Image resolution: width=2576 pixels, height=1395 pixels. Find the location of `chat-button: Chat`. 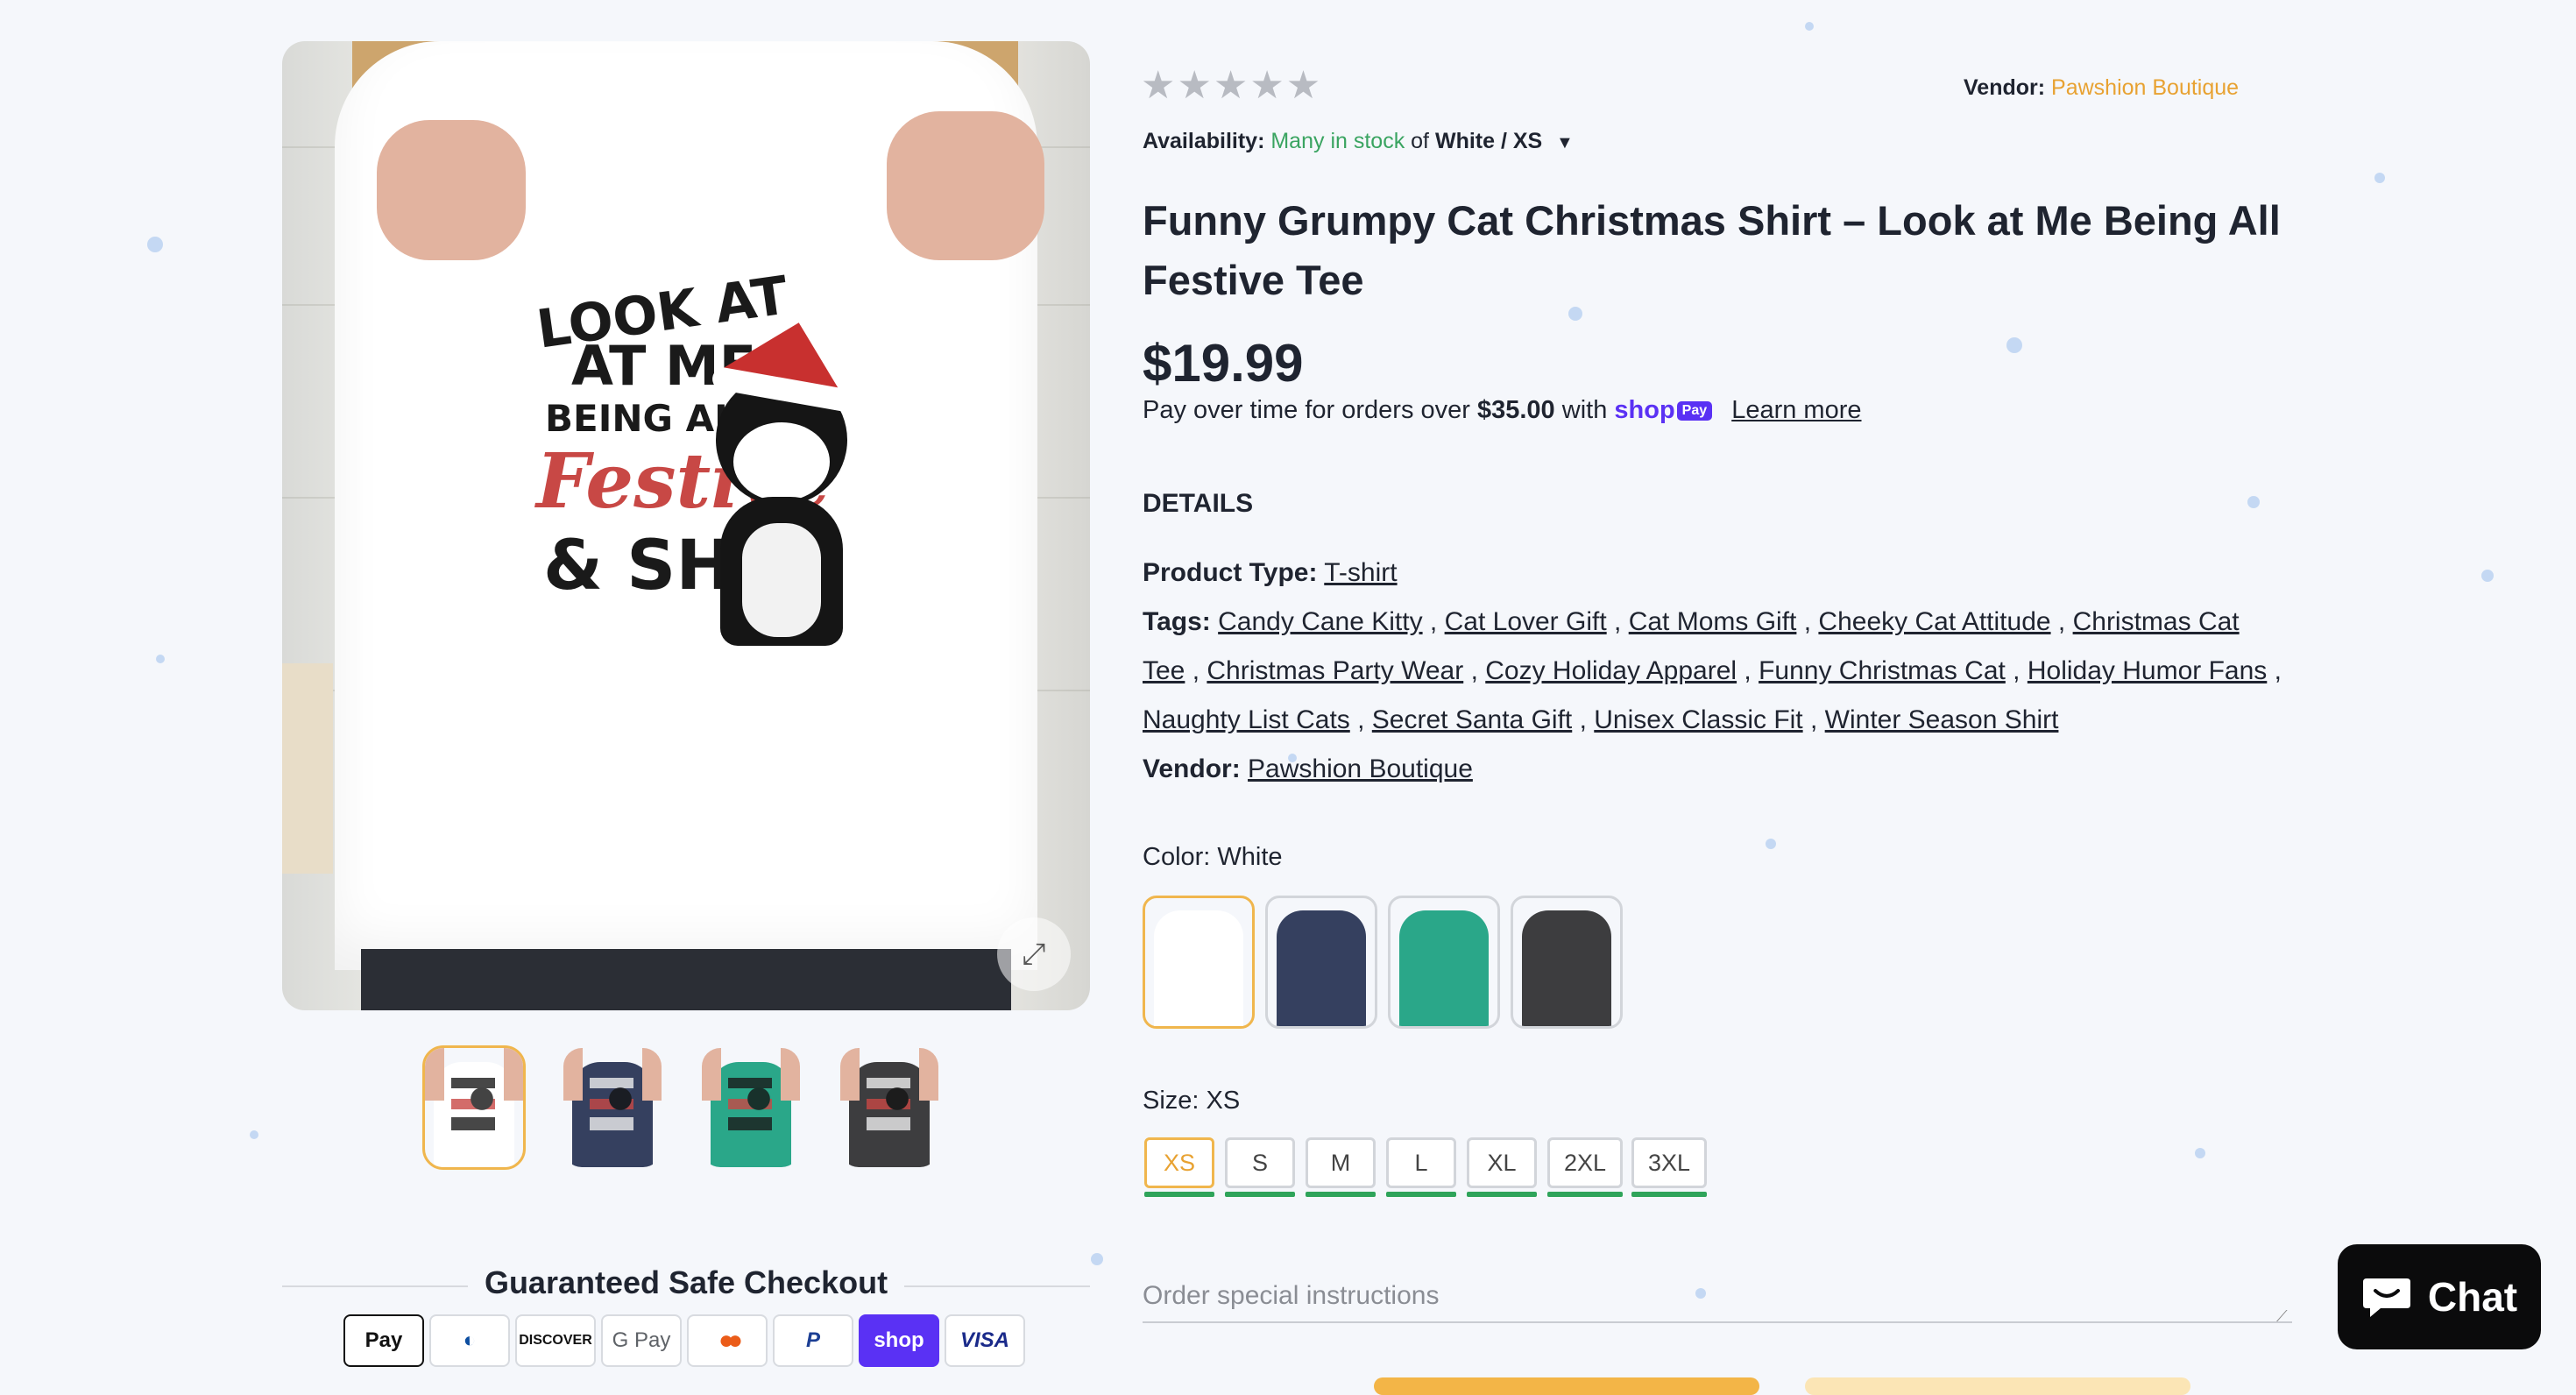

chat-button: Chat is located at coordinates (2439, 1296).